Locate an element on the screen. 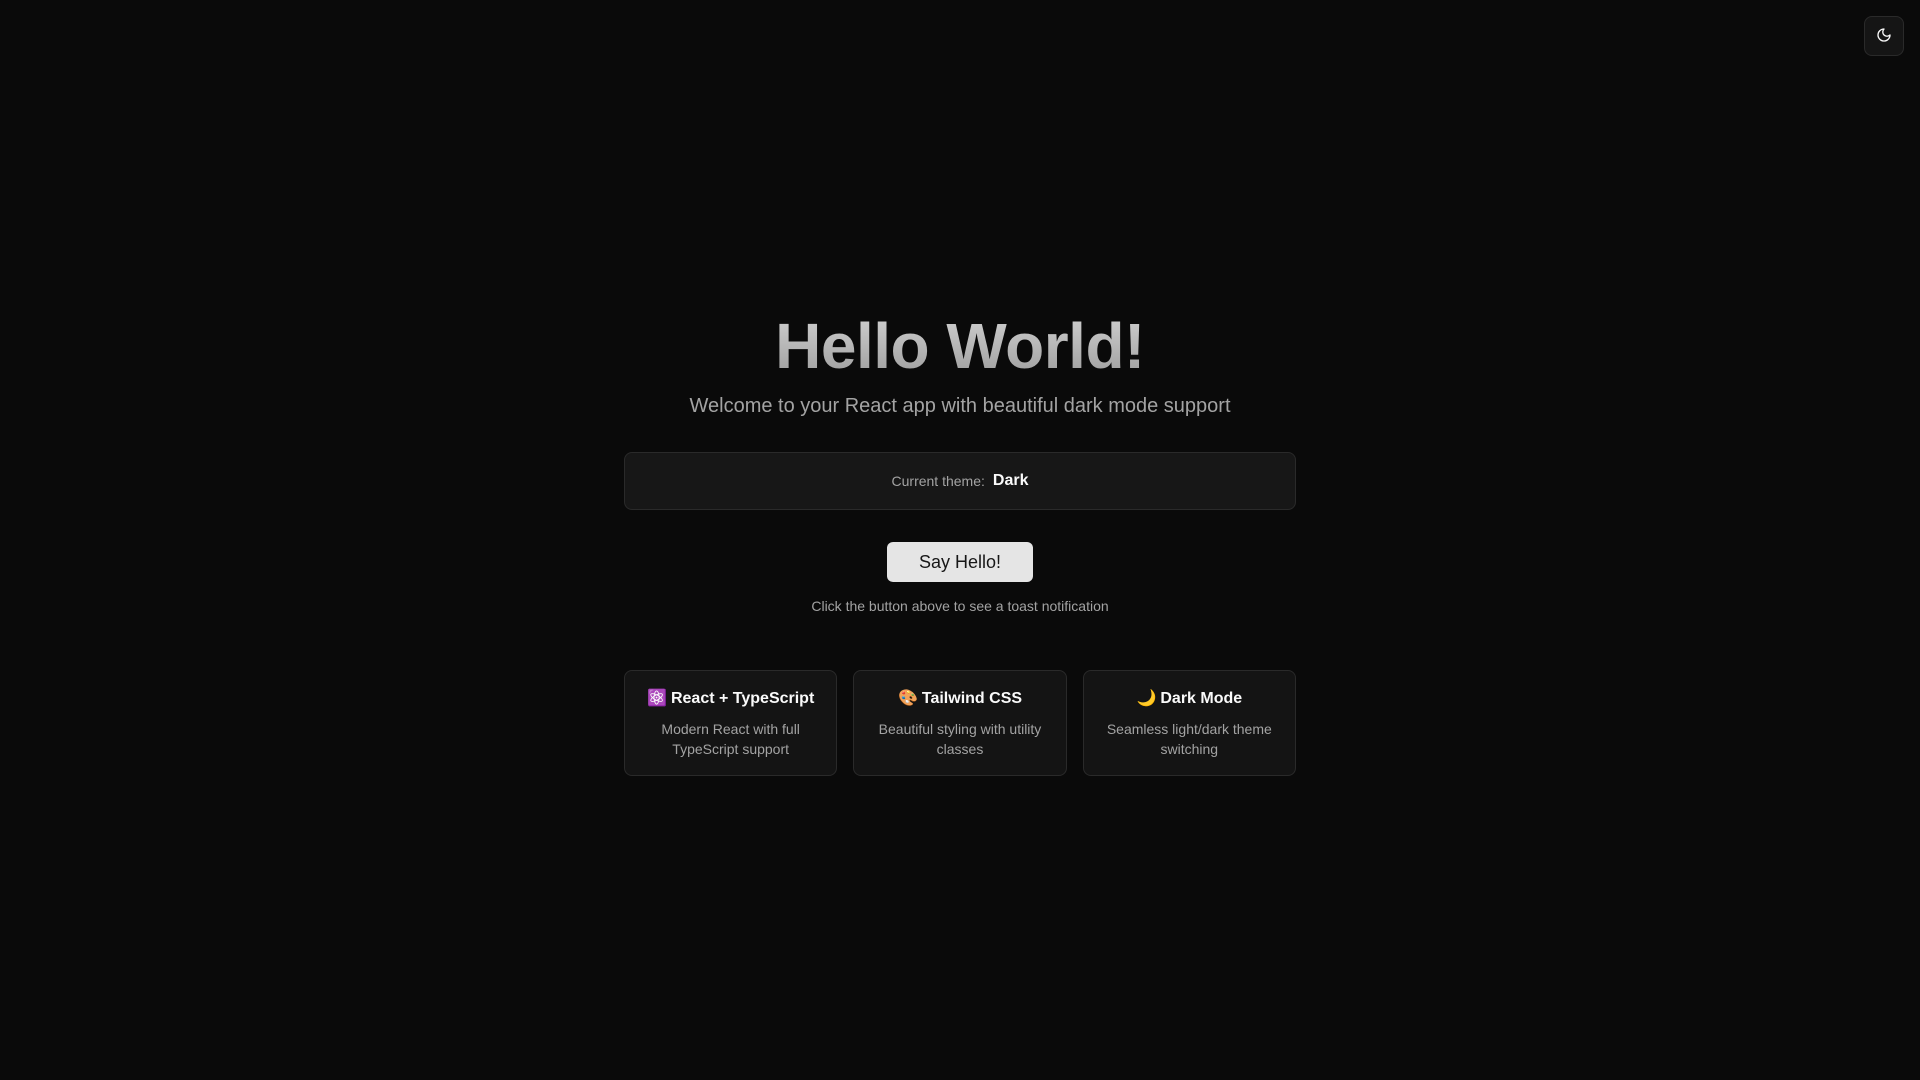 Image resolution: width=1920 pixels, height=1080 pixels. feature-title: 🌙 Dark Mode is located at coordinates (1189, 699).